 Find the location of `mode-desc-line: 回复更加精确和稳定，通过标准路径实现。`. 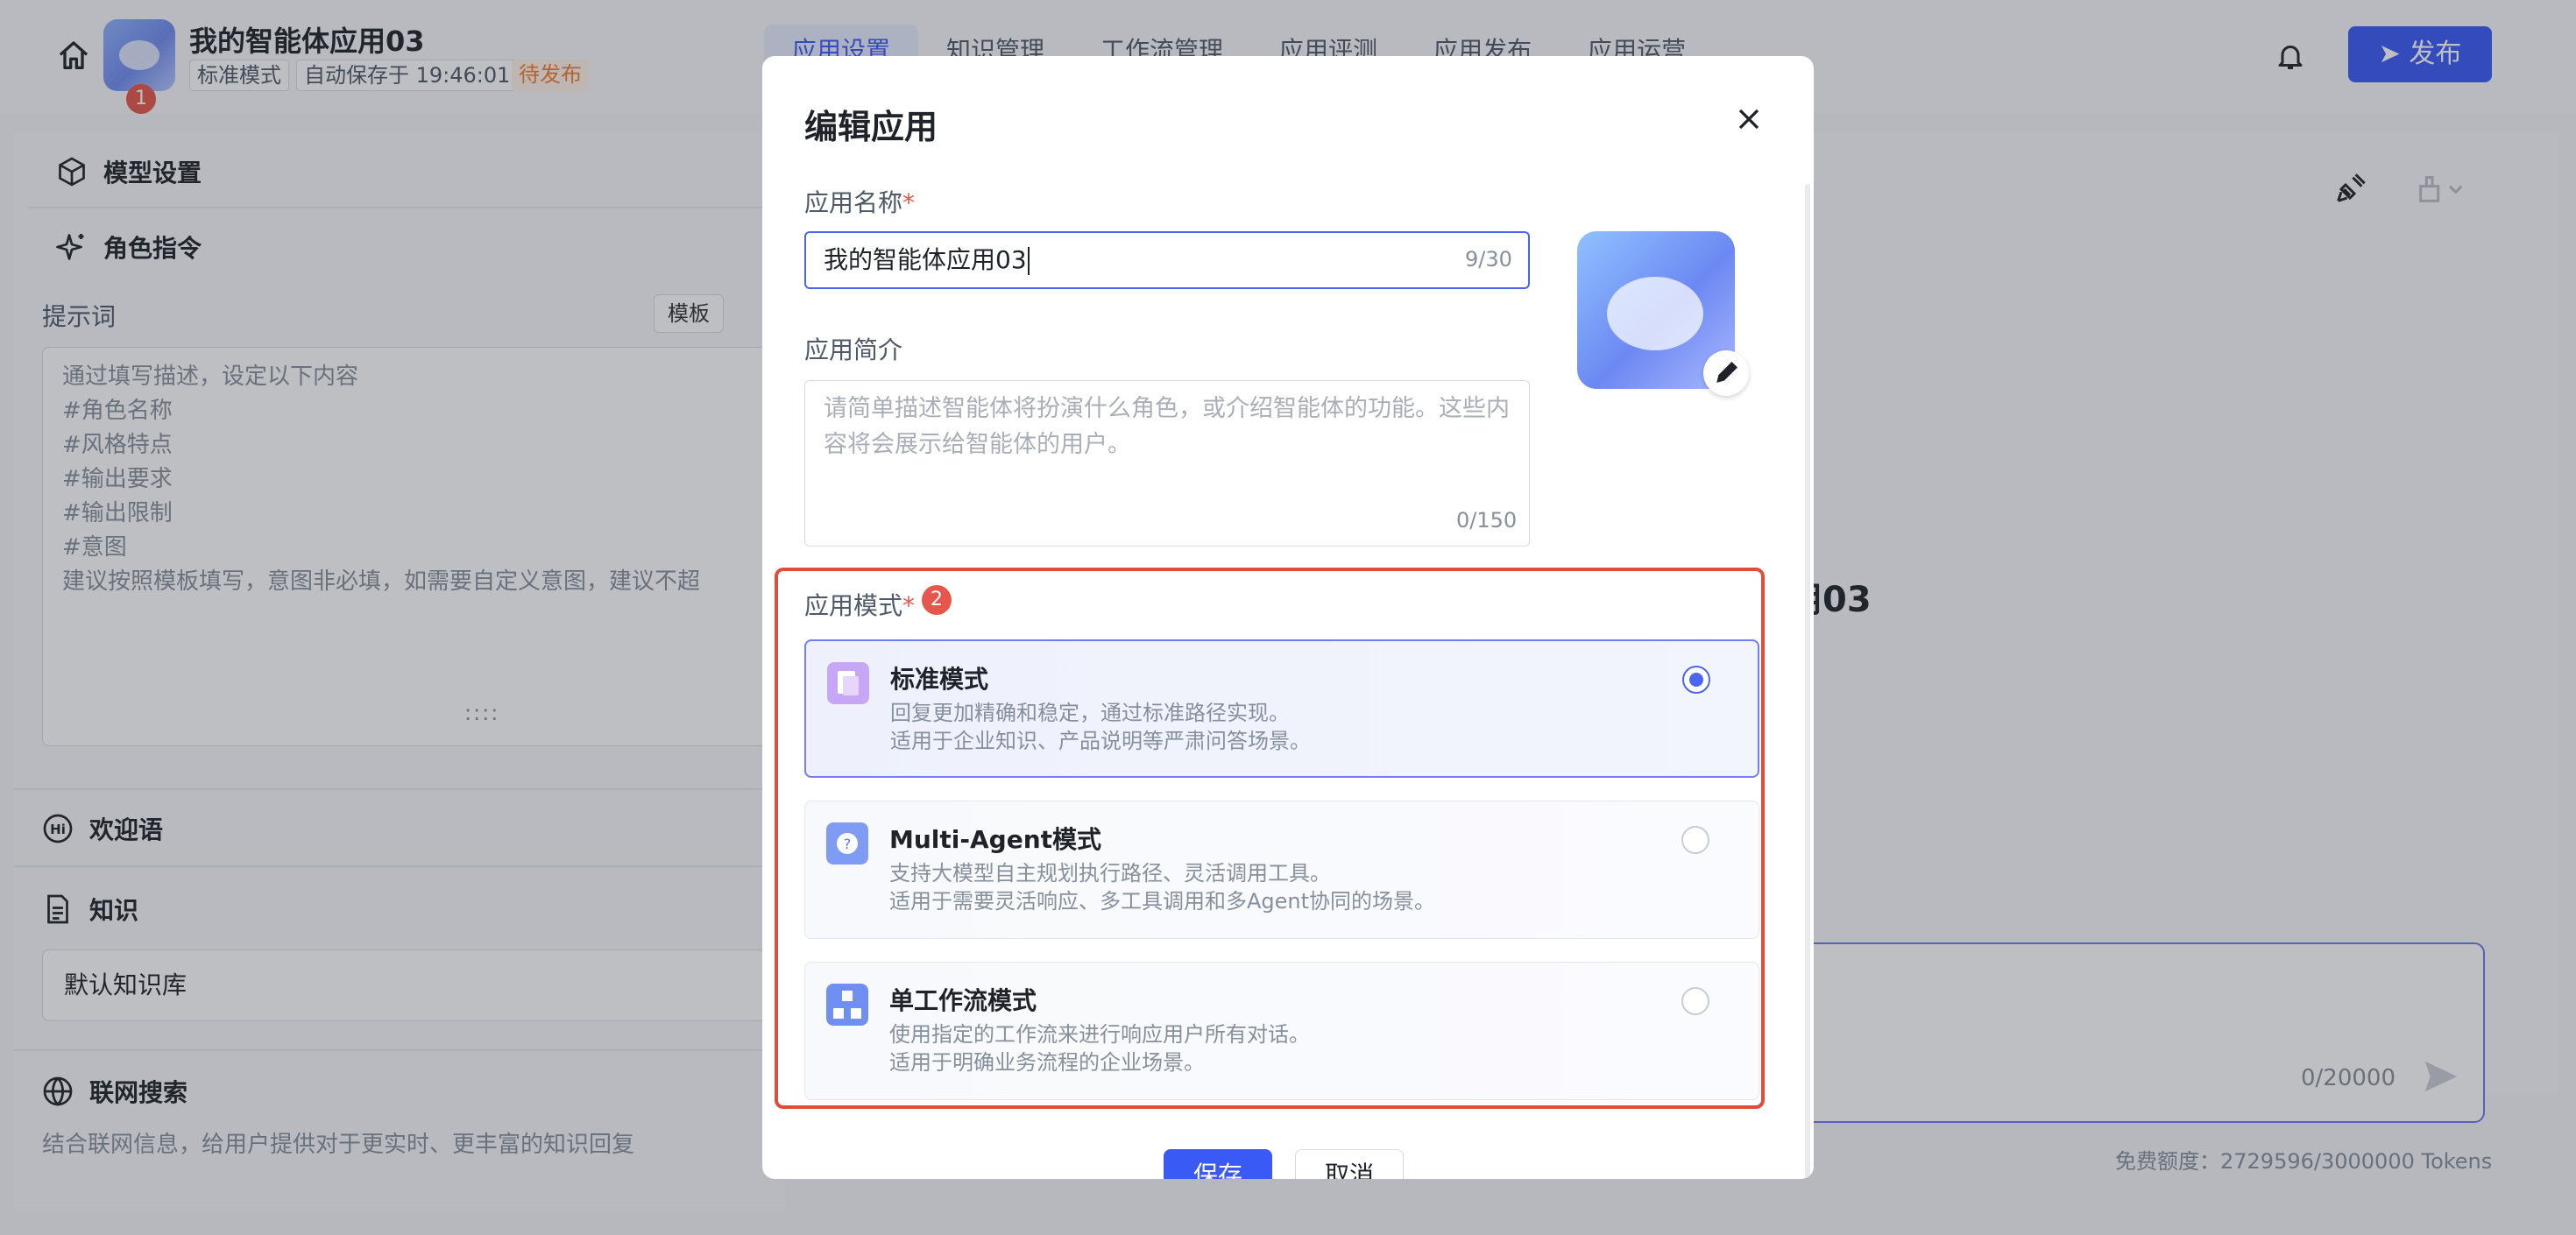

mode-desc-line: 回复更加精确和稳定，通过标准路径实现。 is located at coordinates (1090, 713).